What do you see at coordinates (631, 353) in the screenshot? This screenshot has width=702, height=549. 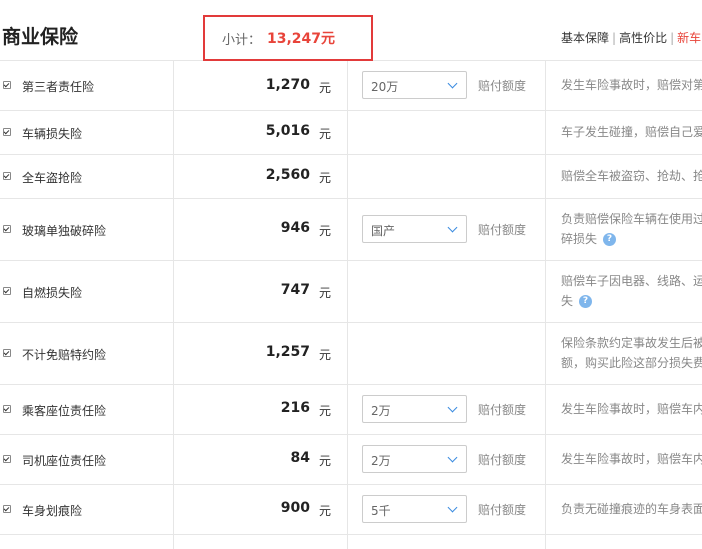 I see `insurance-description: 保险条款约定事故发生后被 额，购买此险这部分损失费` at bounding box center [631, 353].